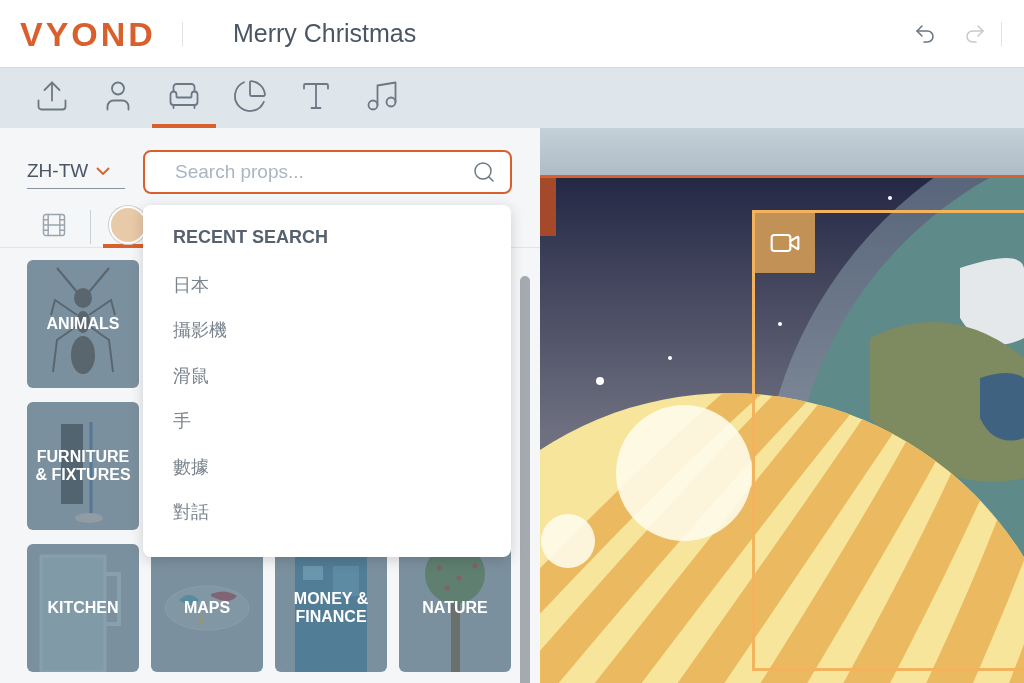  I want to click on project-title: Merry Christmas, so click(325, 33).